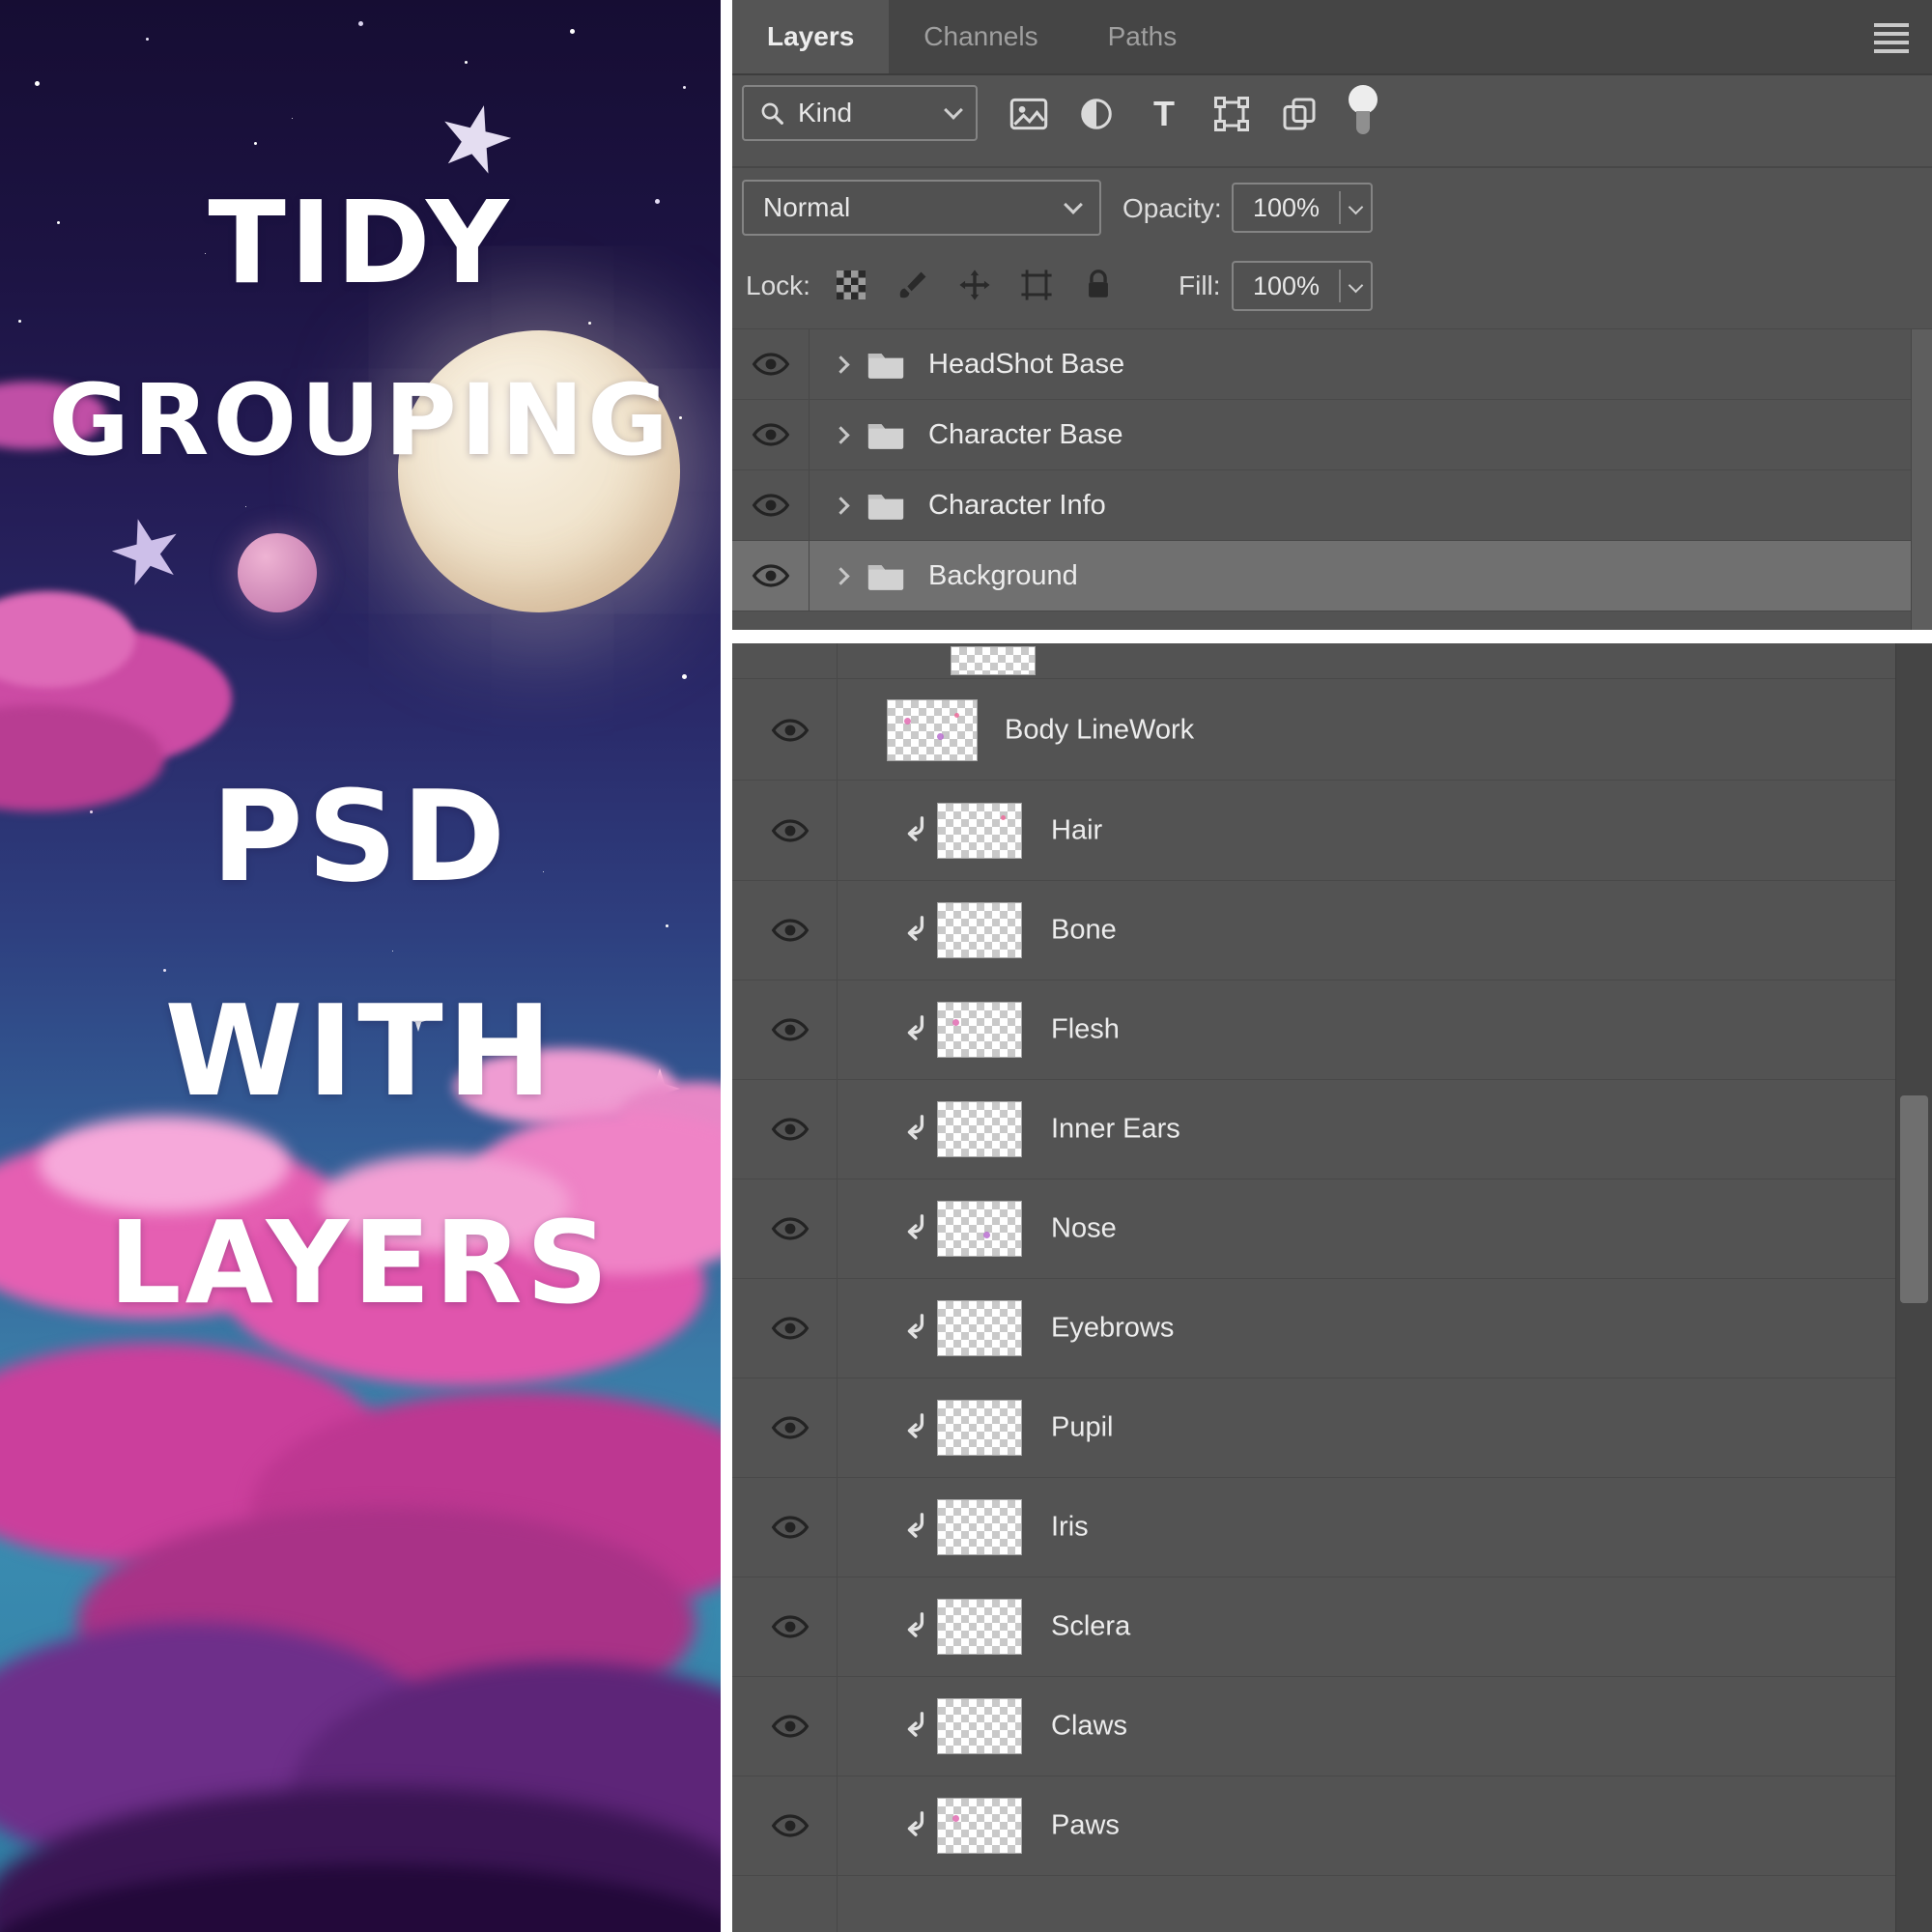  What do you see at coordinates (980, 36) in the screenshot?
I see `tab-channels: Channels` at bounding box center [980, 36].